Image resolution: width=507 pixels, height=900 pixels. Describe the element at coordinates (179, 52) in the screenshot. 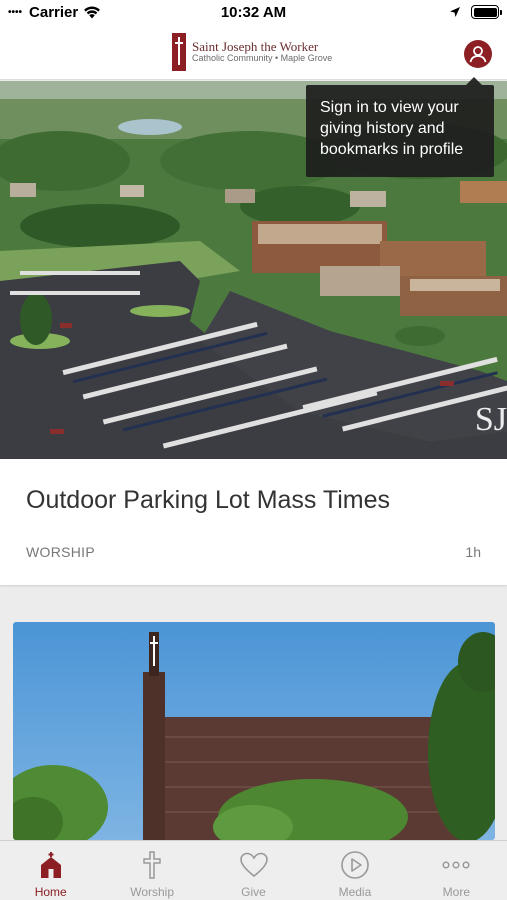

I see `logo-cross-icon` at that location.